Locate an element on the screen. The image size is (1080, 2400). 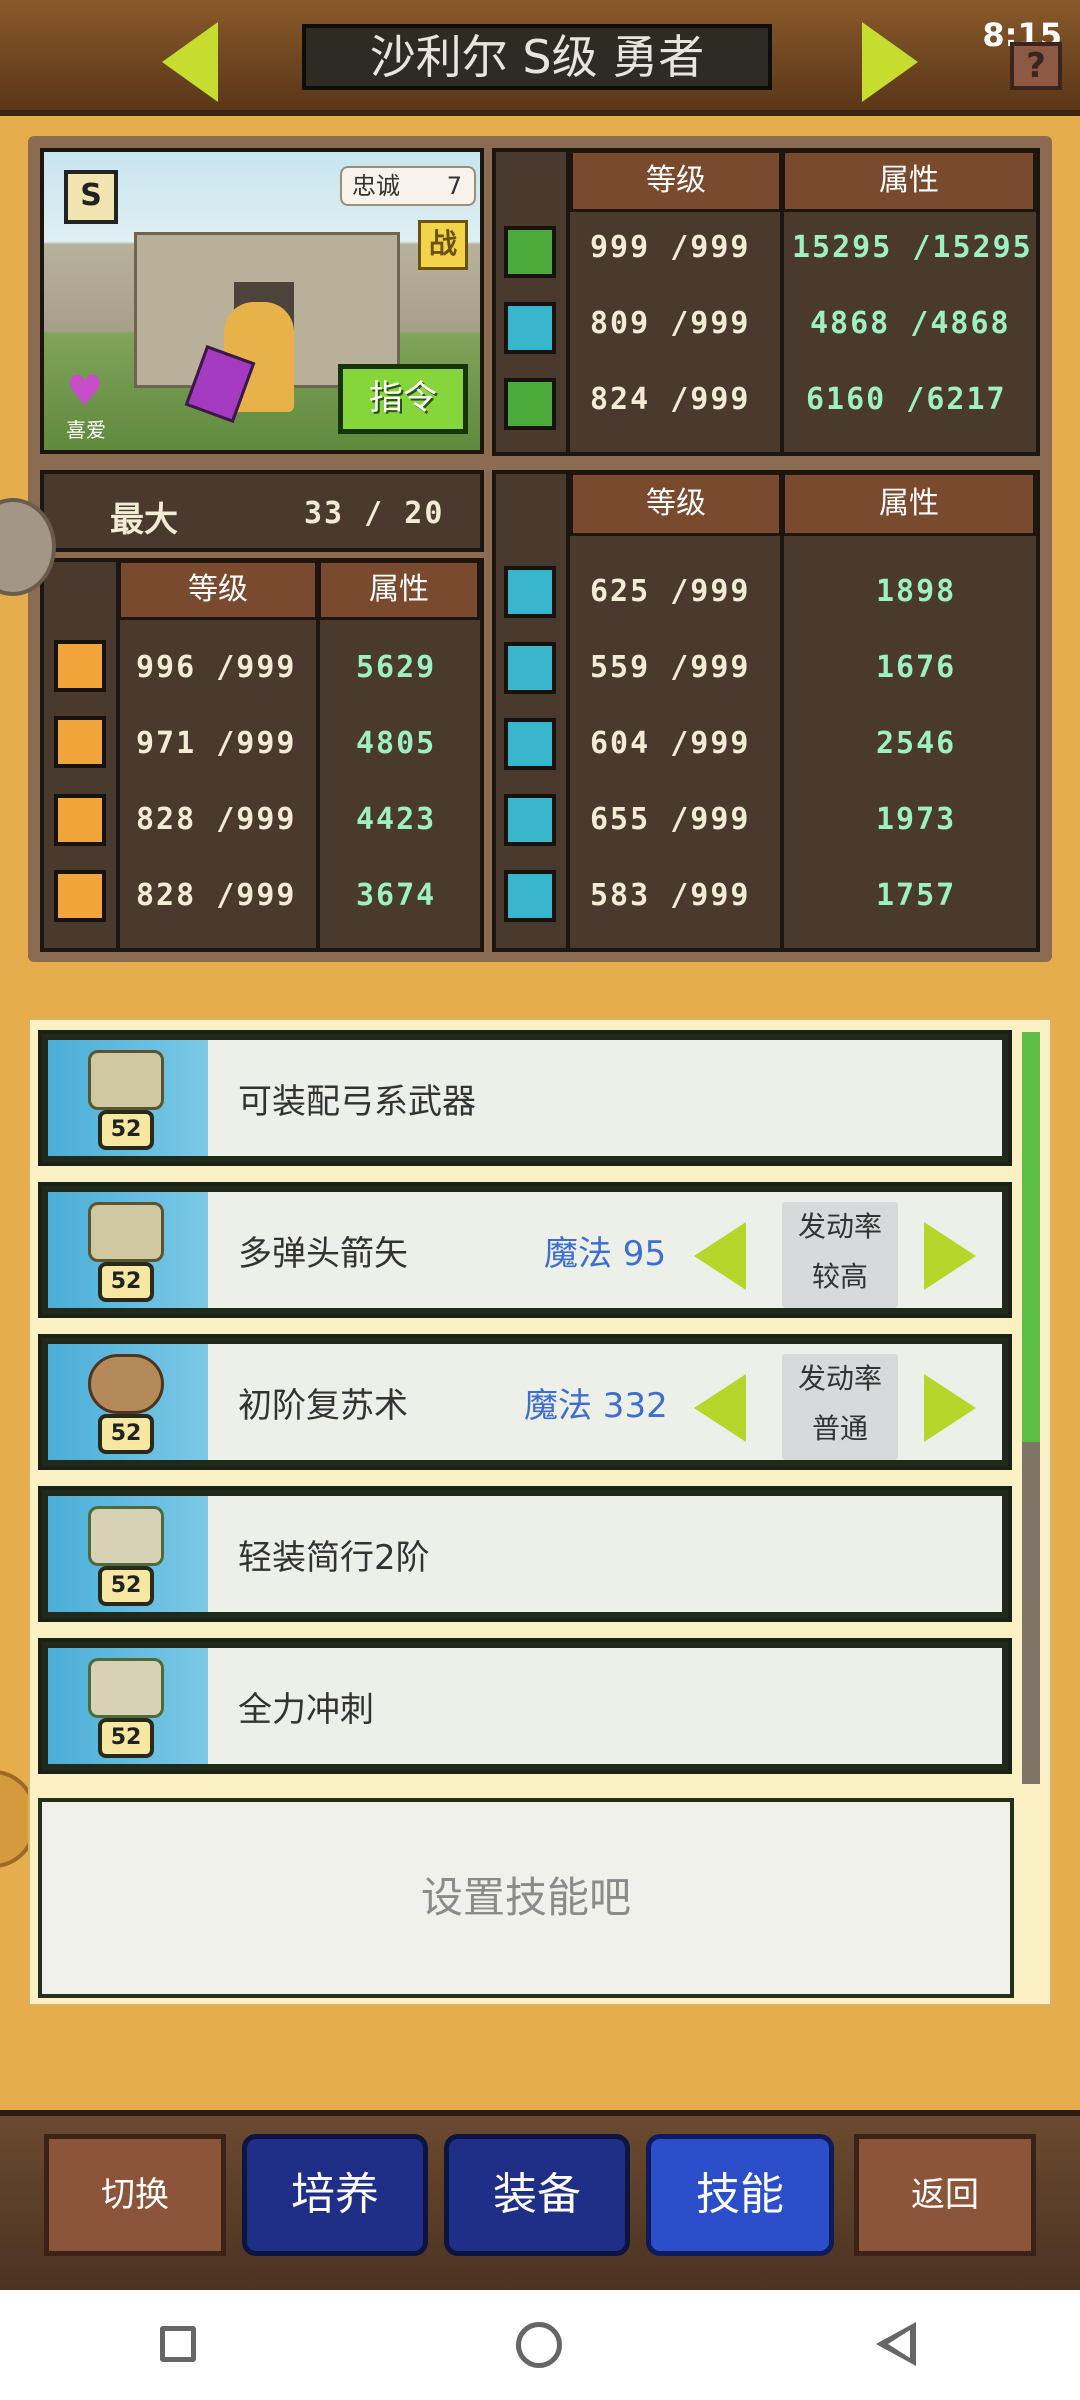
star-icon is located at coordinates (80, 896).